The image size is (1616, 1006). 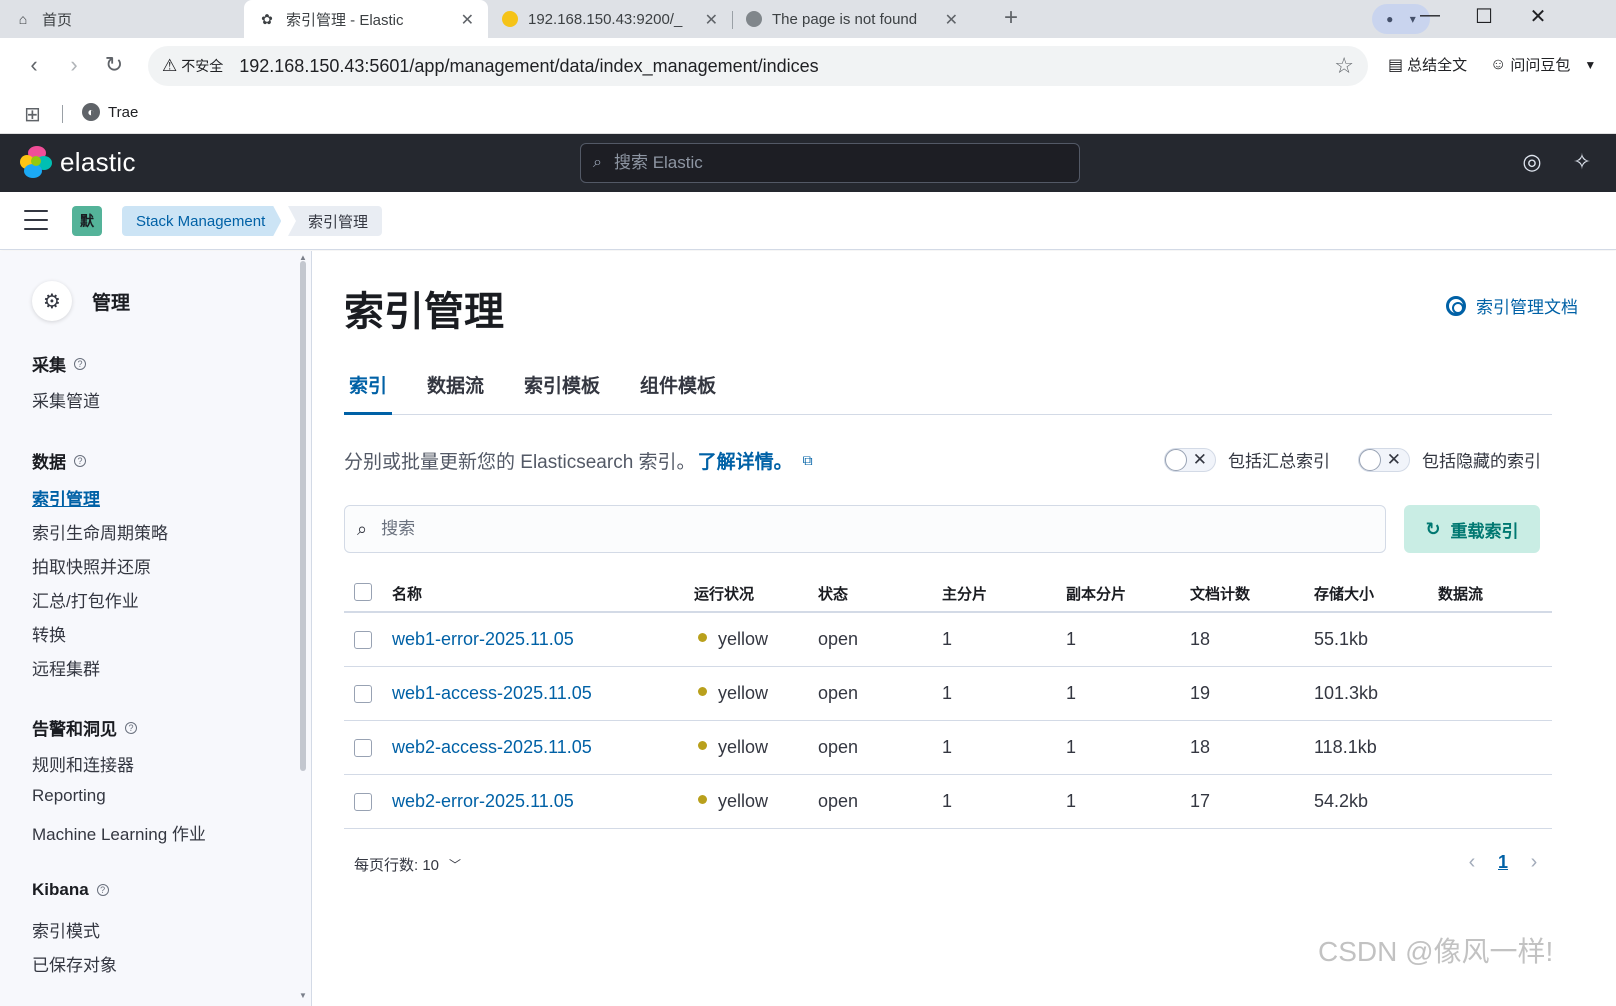 I want to click on breadcrumb-current: 索引管理, so click(x=335, y=221).